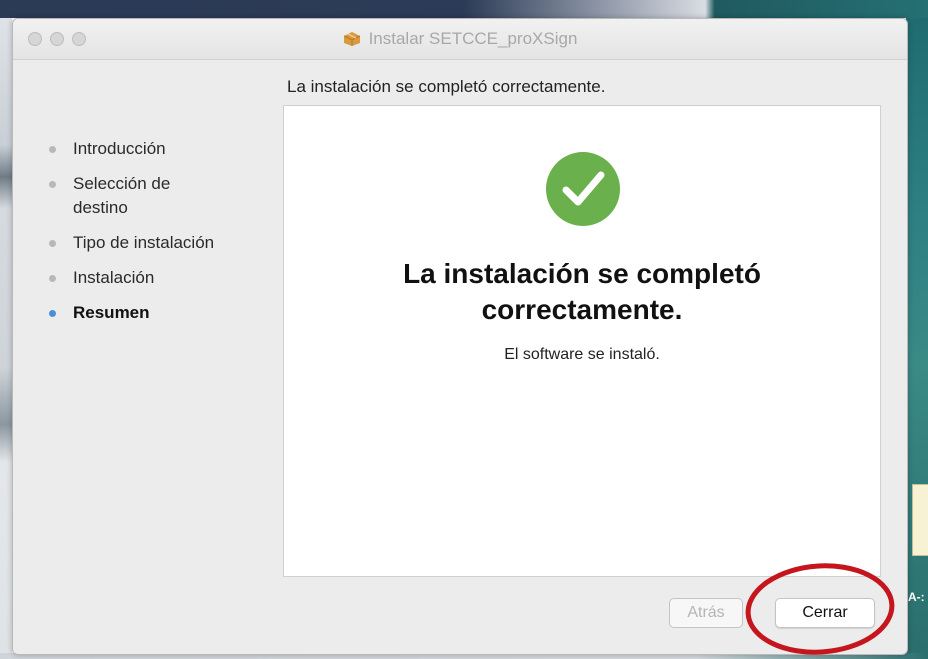 The height and width of the screenshot is (659, 928). I want to click on window-title-group: Instalar SETCCE_proXSign, so click(460, 39).